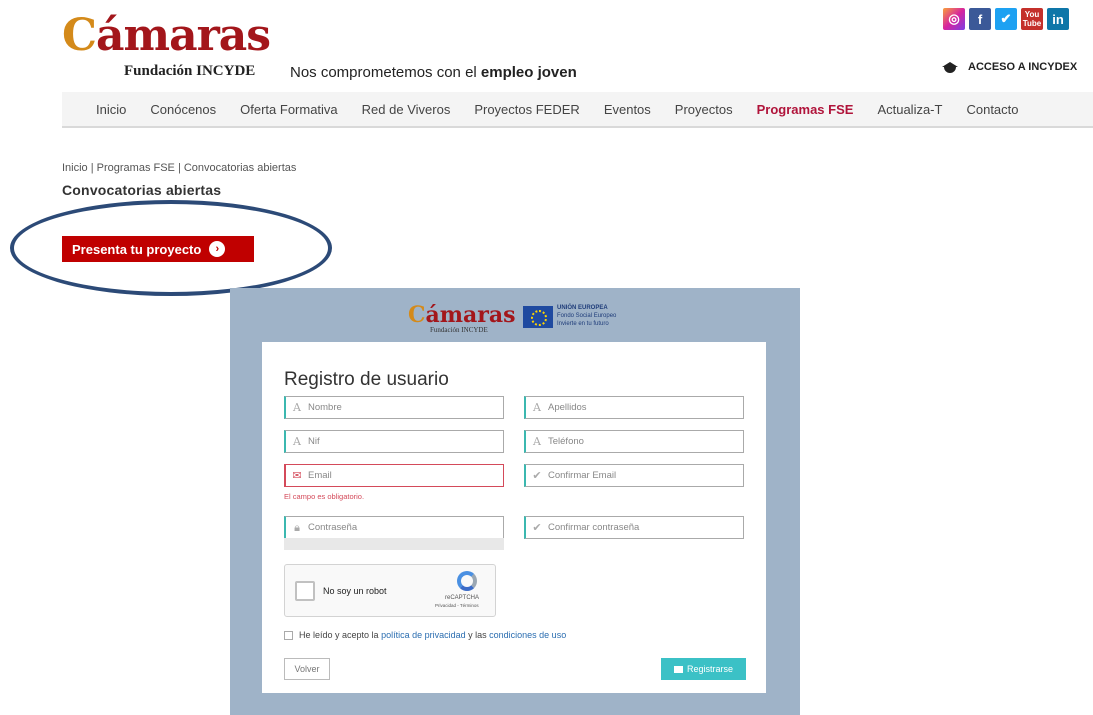 This screenshot has width=1093, height=715. Describe the element at coordinates (457, 605) in the screenshot. I see `recaptcha-links: Privacidad - Términos` at that location.